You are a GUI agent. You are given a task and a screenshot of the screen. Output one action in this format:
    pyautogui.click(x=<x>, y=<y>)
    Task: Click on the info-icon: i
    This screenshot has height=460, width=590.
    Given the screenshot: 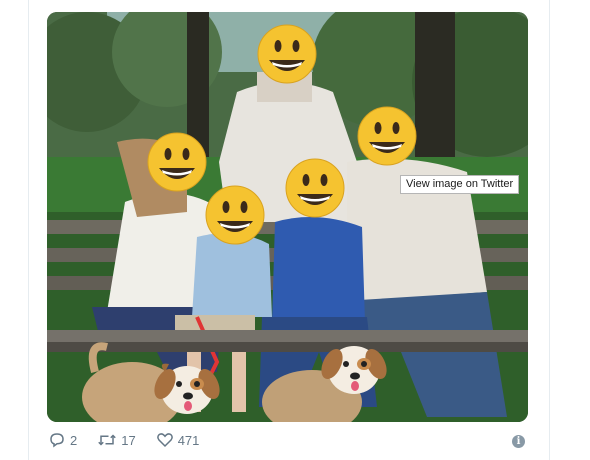 What is the action you would take?
    pyautogui.click(x=518, y=441)
    